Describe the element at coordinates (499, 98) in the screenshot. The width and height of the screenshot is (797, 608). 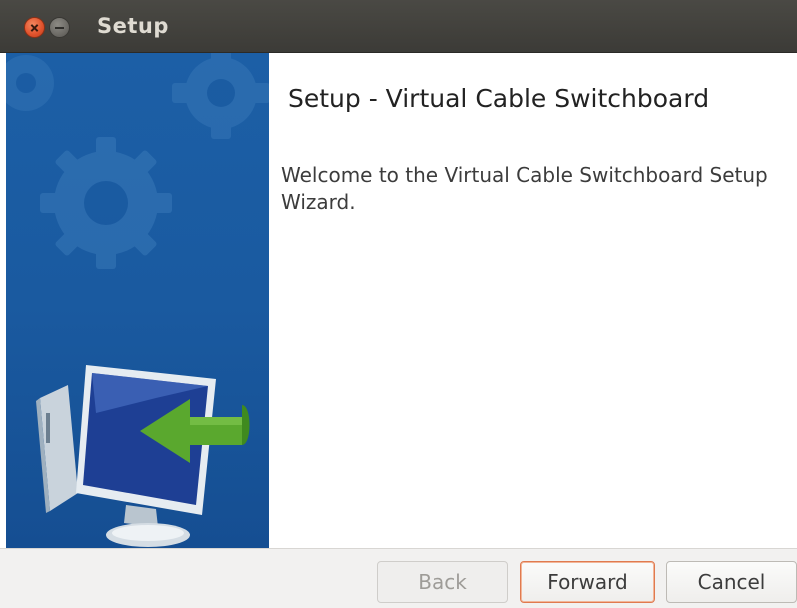
I see `wizard-heading: Setup - Virtual Cable Switchboard` at that location.